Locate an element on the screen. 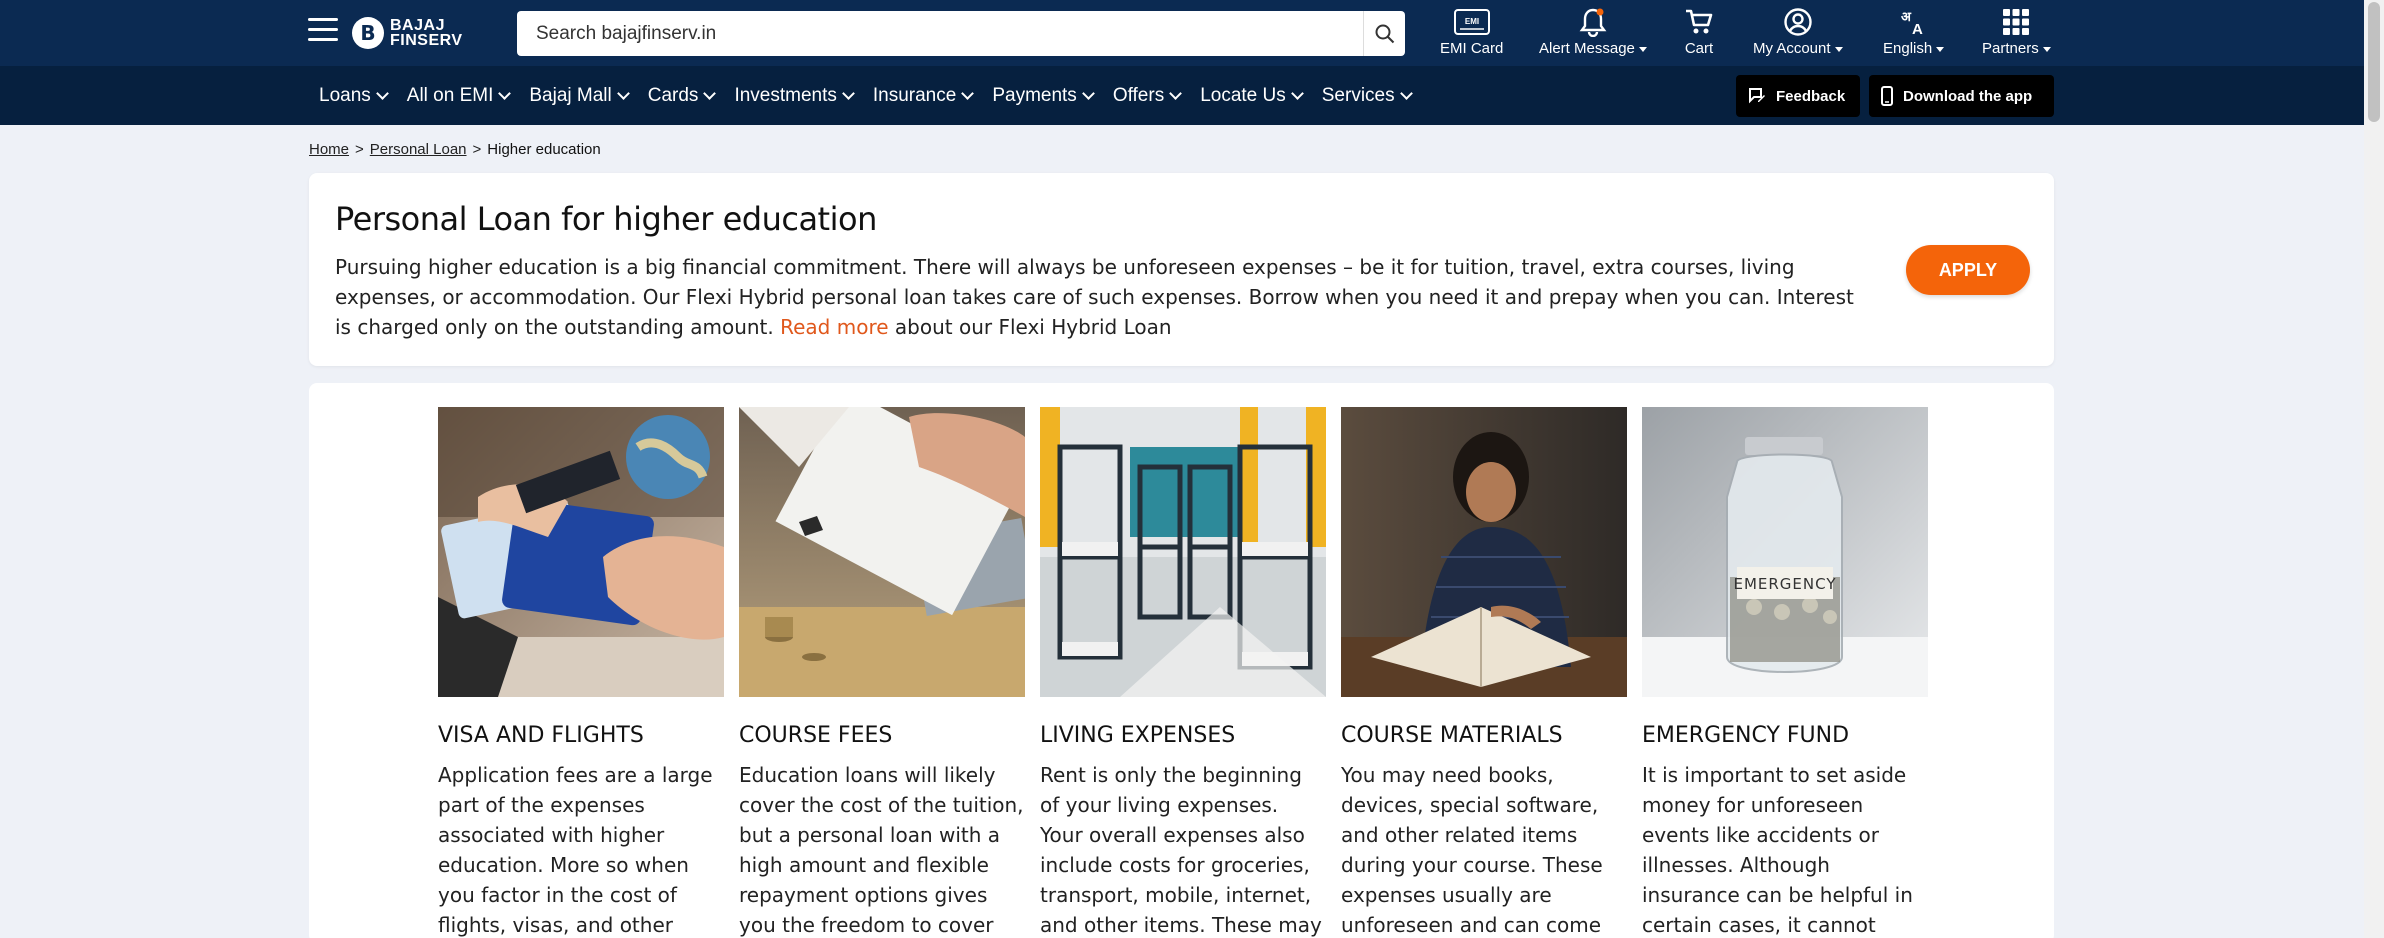  svg-text: A is located at coordinates (1917, 29).